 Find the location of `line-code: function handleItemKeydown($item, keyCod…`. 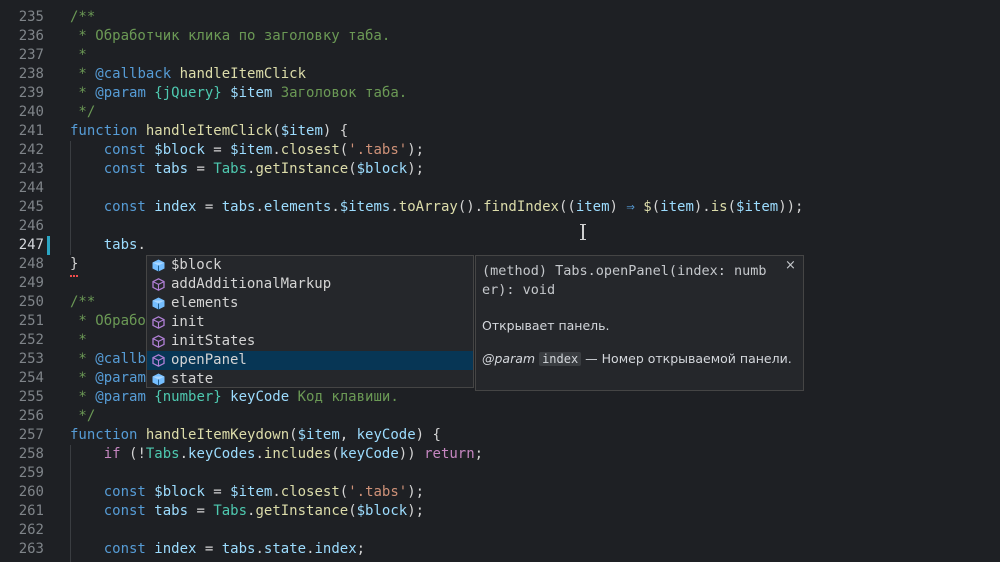

line-code: function handleItemKeydown($item, keyCod… is located at coordinates (255, 435).